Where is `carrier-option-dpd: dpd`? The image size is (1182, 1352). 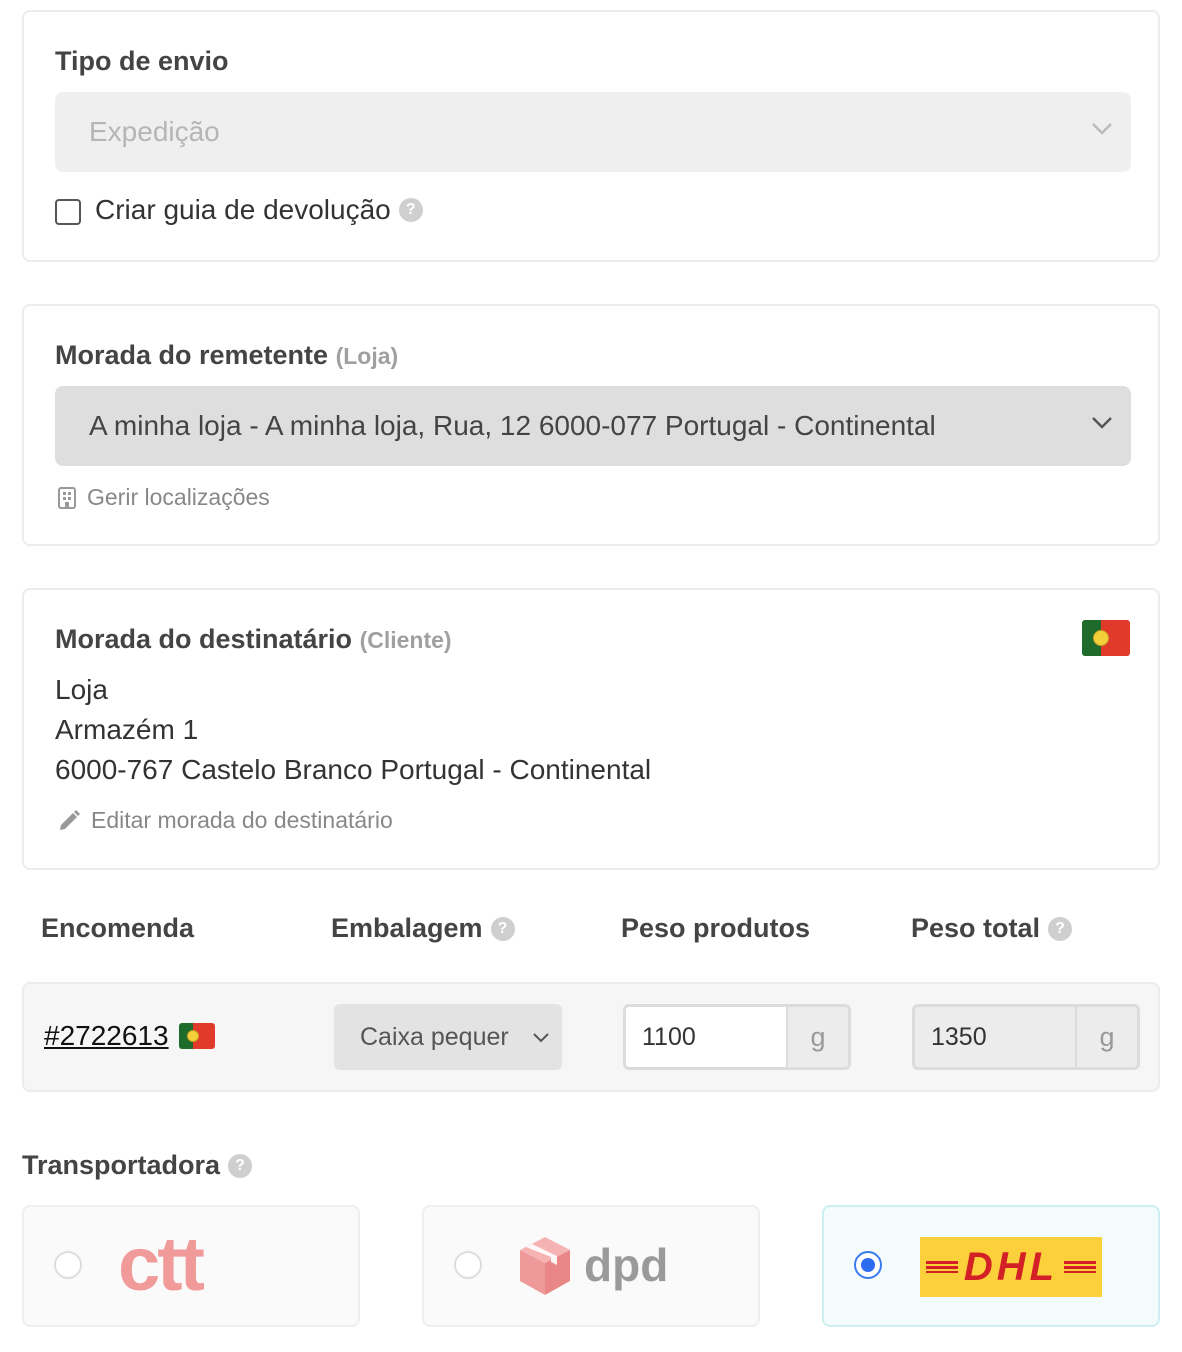 carrier-option-dpd: dpd is located at coordinates (591, 1266).